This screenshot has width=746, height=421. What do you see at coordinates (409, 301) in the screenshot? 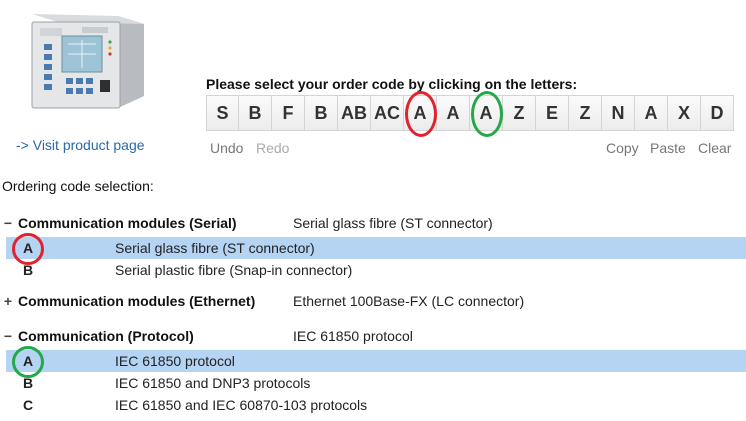
I see `group-selected-value: Ethernet 100Base-FX (LC connector)` at bounding box center [409, 301].